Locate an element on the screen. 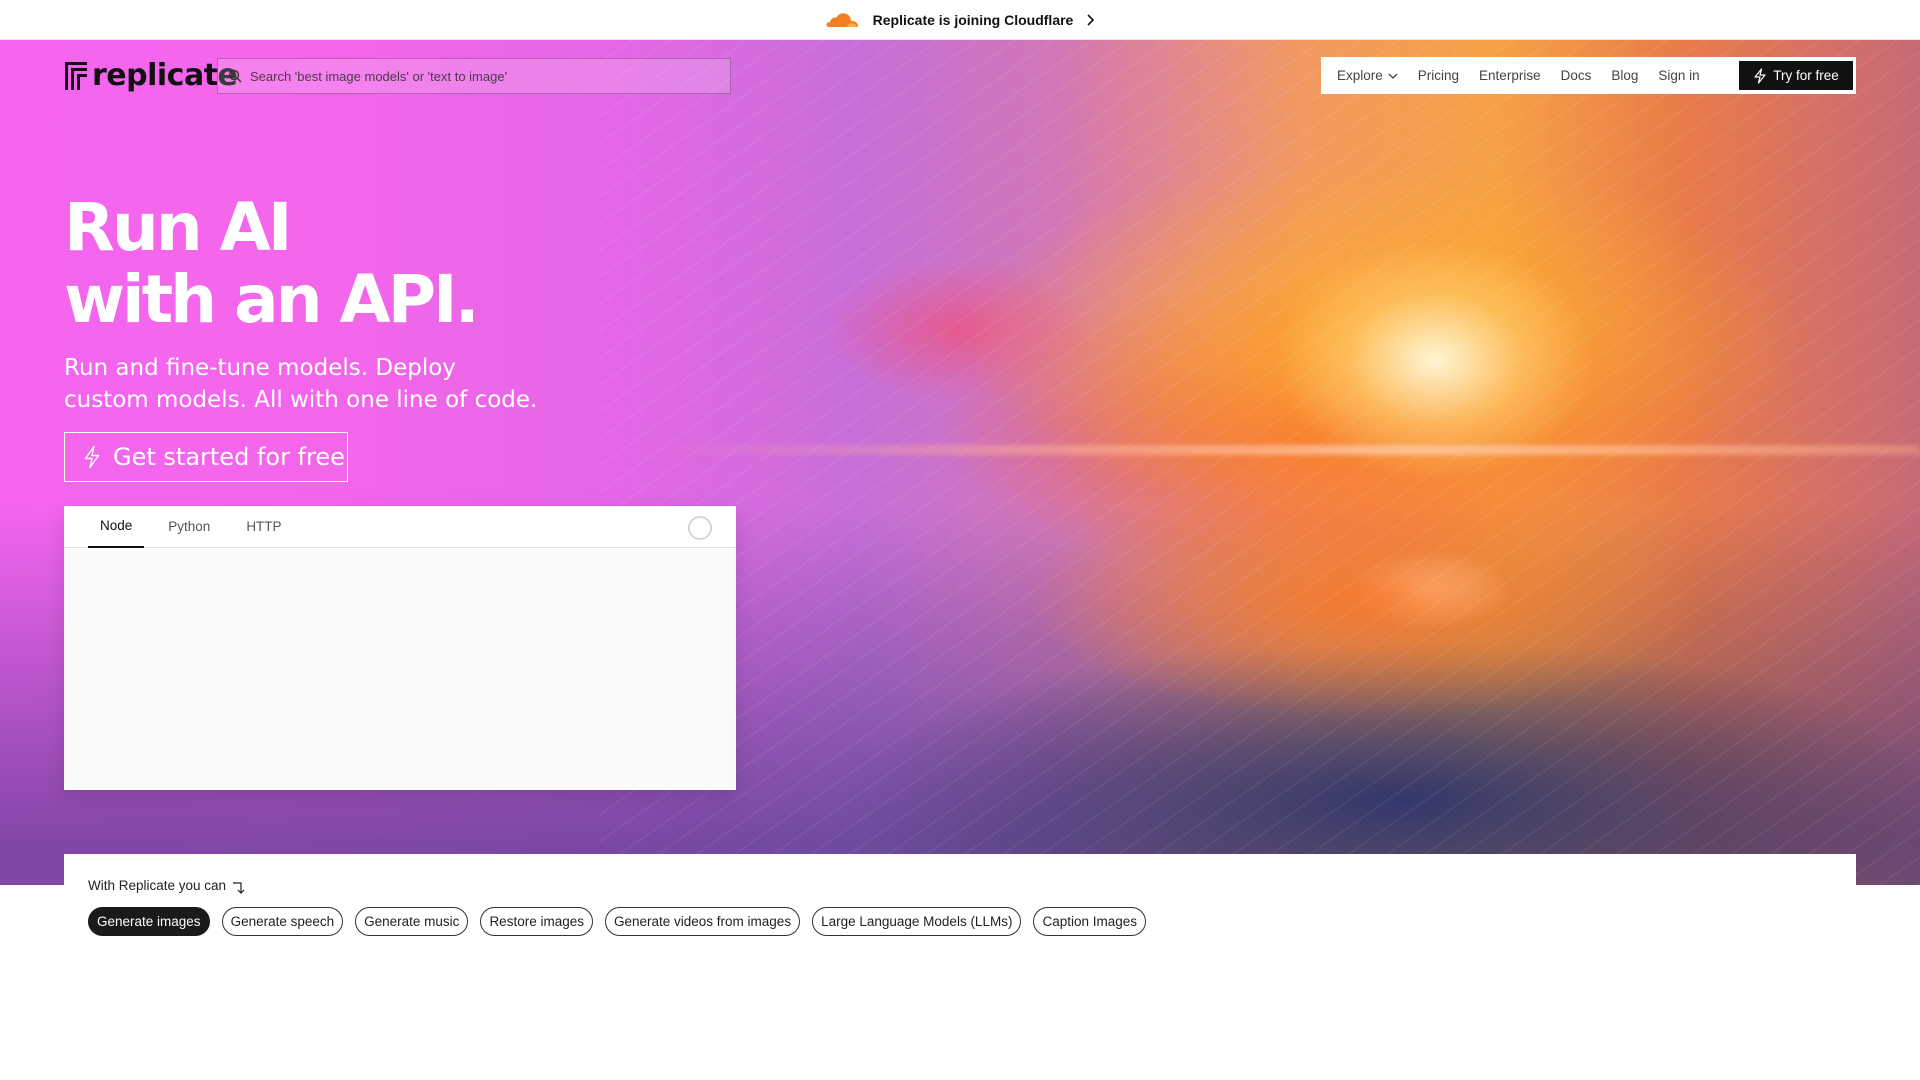  headline-line-2: with an API. is located at coordinates (272, 299).